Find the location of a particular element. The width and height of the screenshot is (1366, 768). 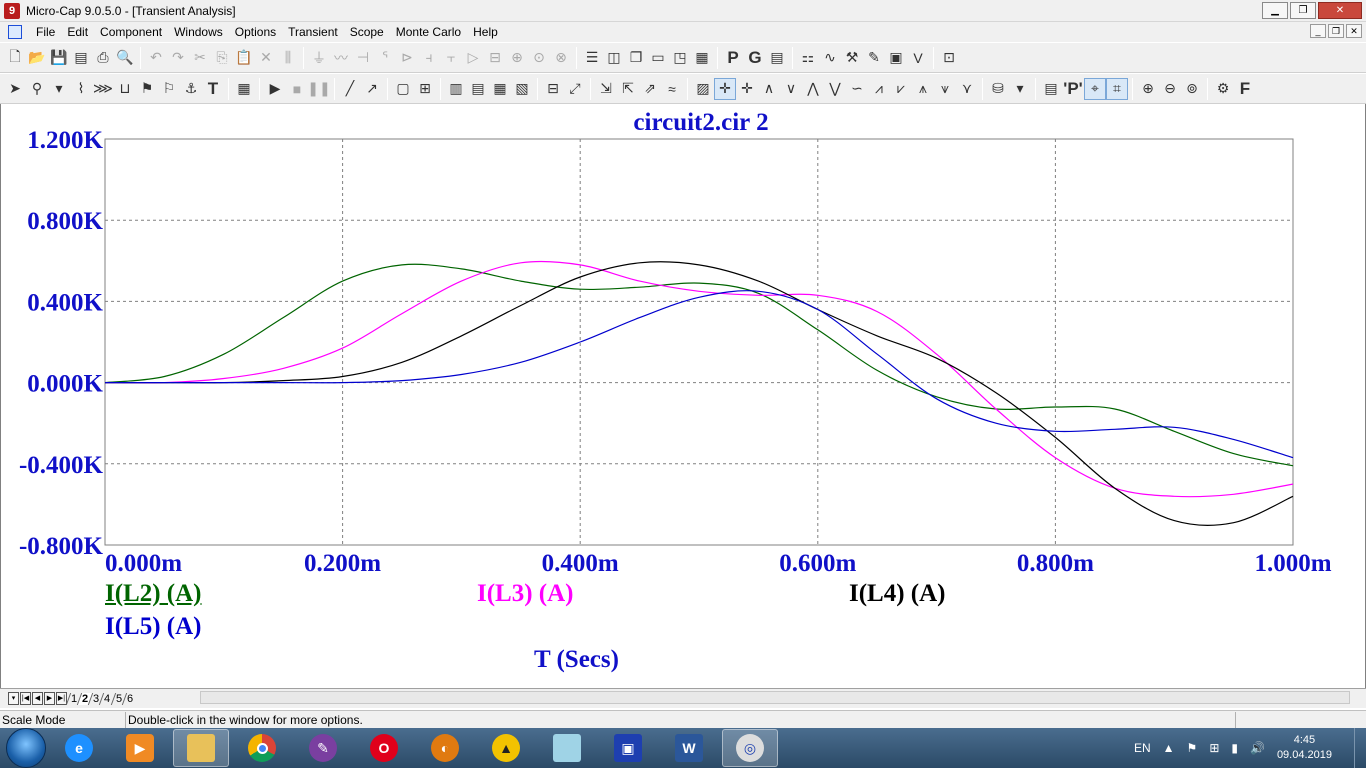

label-dropdown-icon: ▾ is located at coordinates (1020, 89).